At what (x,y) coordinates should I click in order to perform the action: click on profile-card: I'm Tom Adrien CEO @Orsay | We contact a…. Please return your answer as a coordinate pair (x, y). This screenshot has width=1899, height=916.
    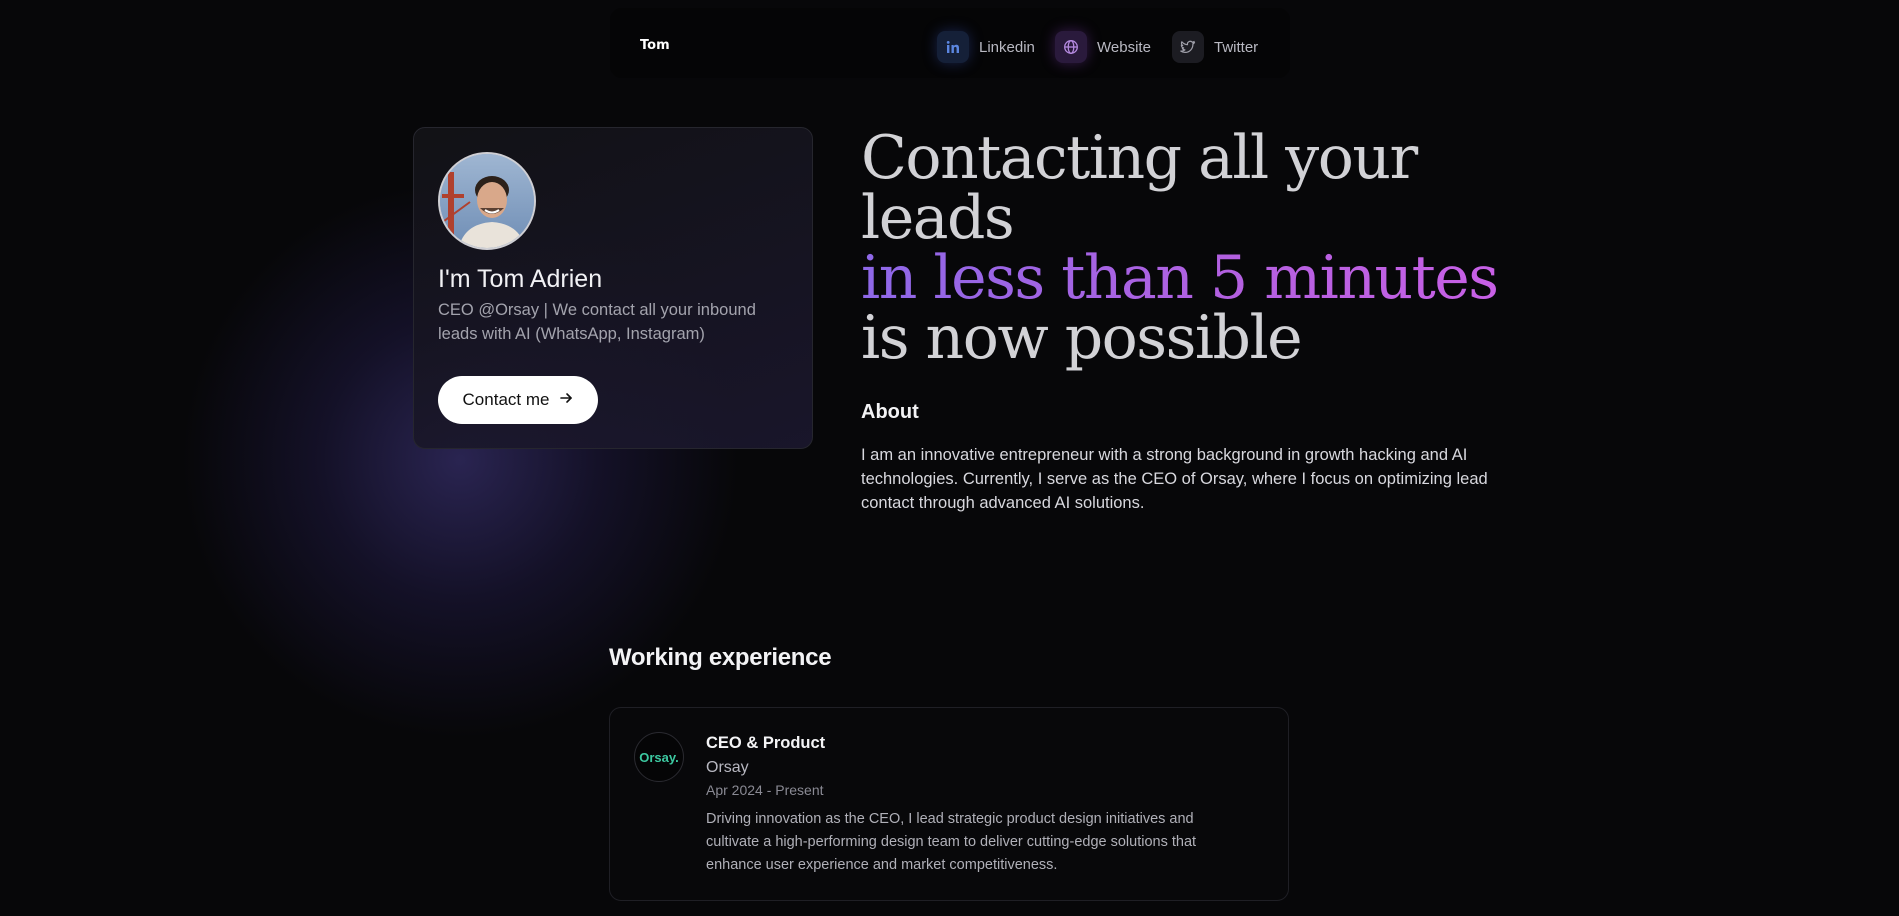
    Looking at the image, I should click on (613, 288).